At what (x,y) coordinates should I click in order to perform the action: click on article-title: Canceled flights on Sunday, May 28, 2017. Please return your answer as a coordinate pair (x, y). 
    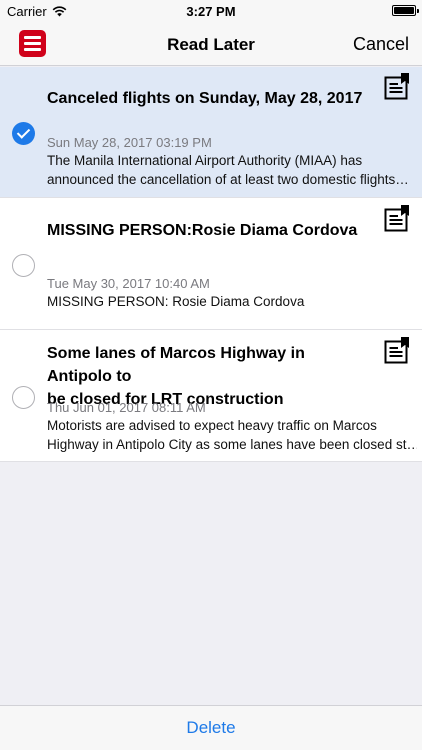
    Looking at the image, I should click on (205, 98).